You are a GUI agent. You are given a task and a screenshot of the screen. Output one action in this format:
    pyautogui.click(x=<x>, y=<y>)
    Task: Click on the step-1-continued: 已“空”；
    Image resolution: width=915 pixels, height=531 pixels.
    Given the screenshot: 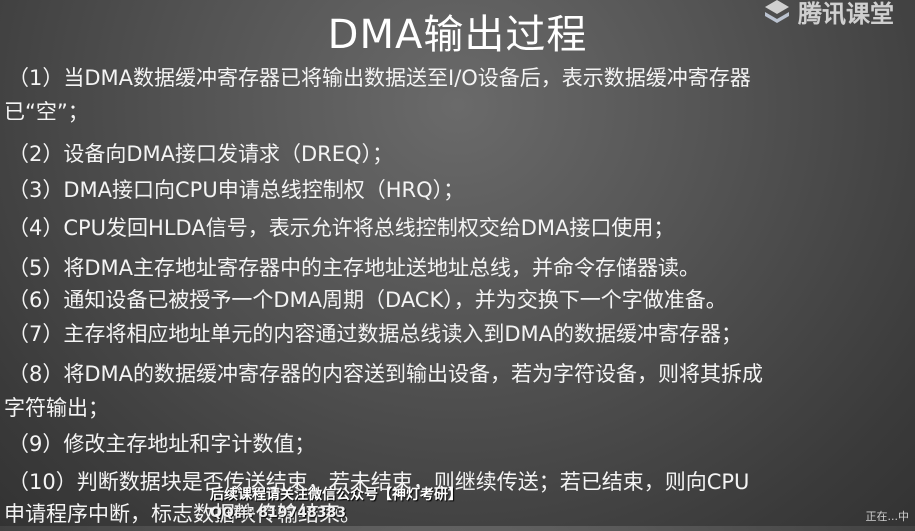 What is the action you would take?
    pyautogui.click(x=46, y=112)
    